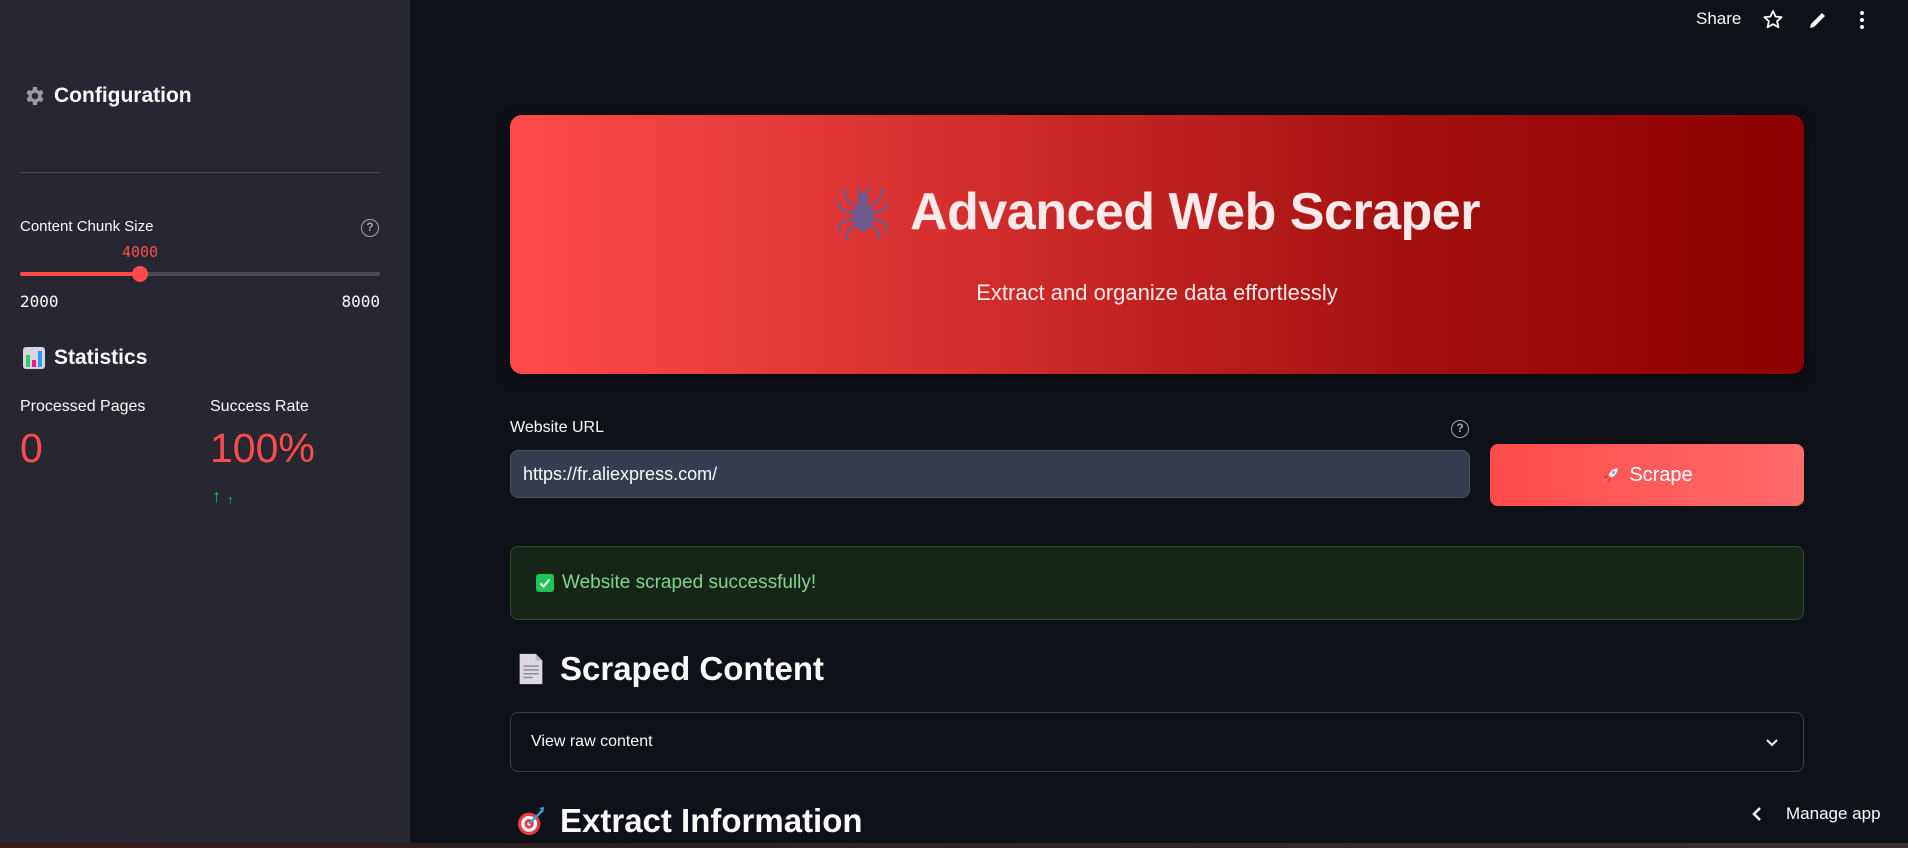 This screenshot has width=1908, height=848. Describe the element at coordinates (863, 213) in the screenshot. I see `spider-icon` at that location.